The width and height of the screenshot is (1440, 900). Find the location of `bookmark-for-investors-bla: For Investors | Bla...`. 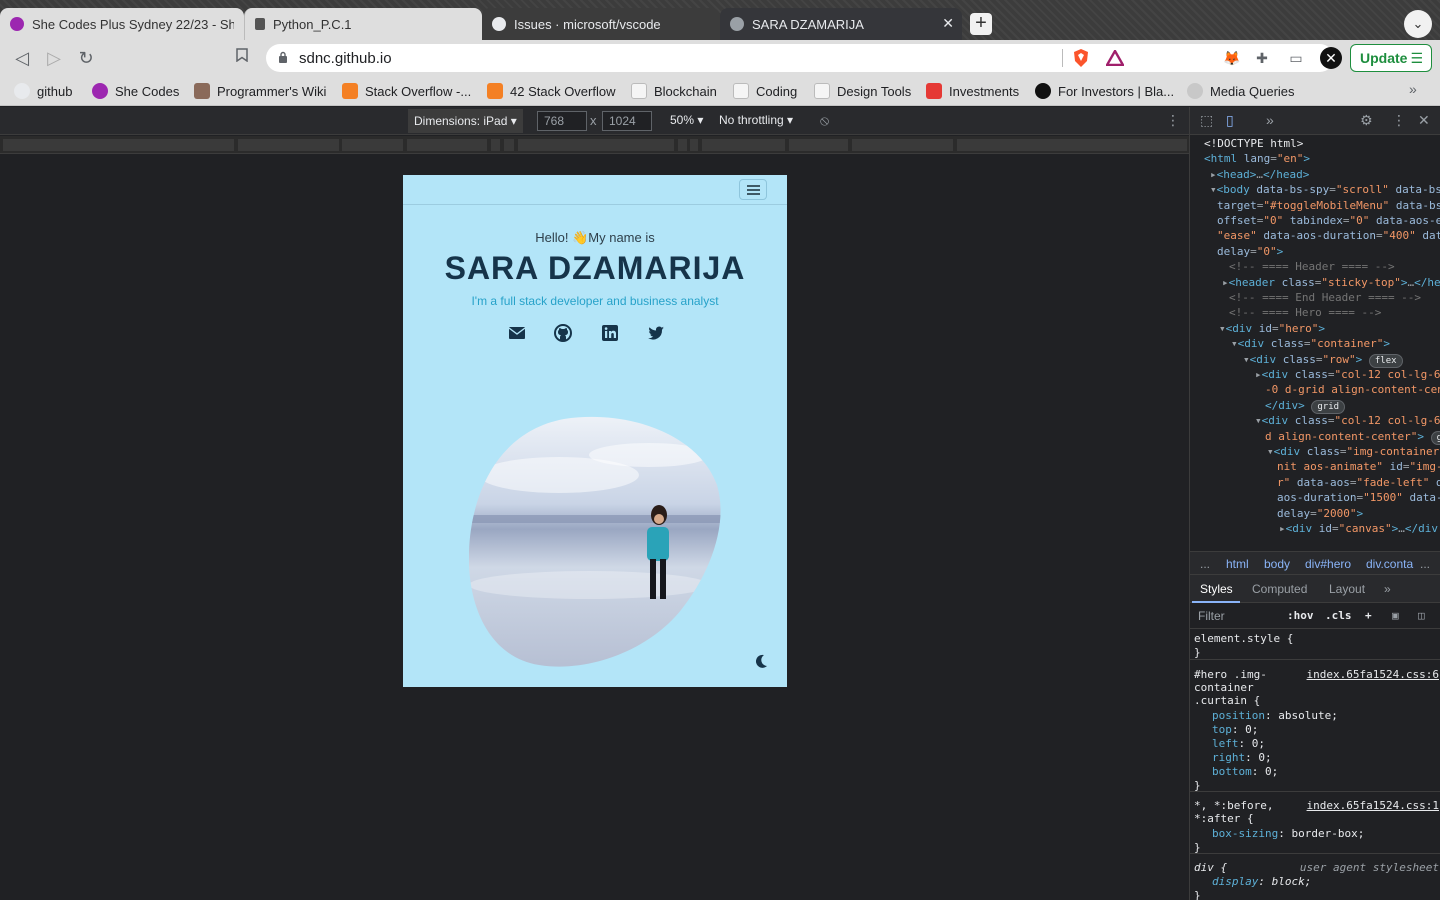

bookmark-for-investors-bla: For Investors | Bla... is located at coordinates (1104, 91).